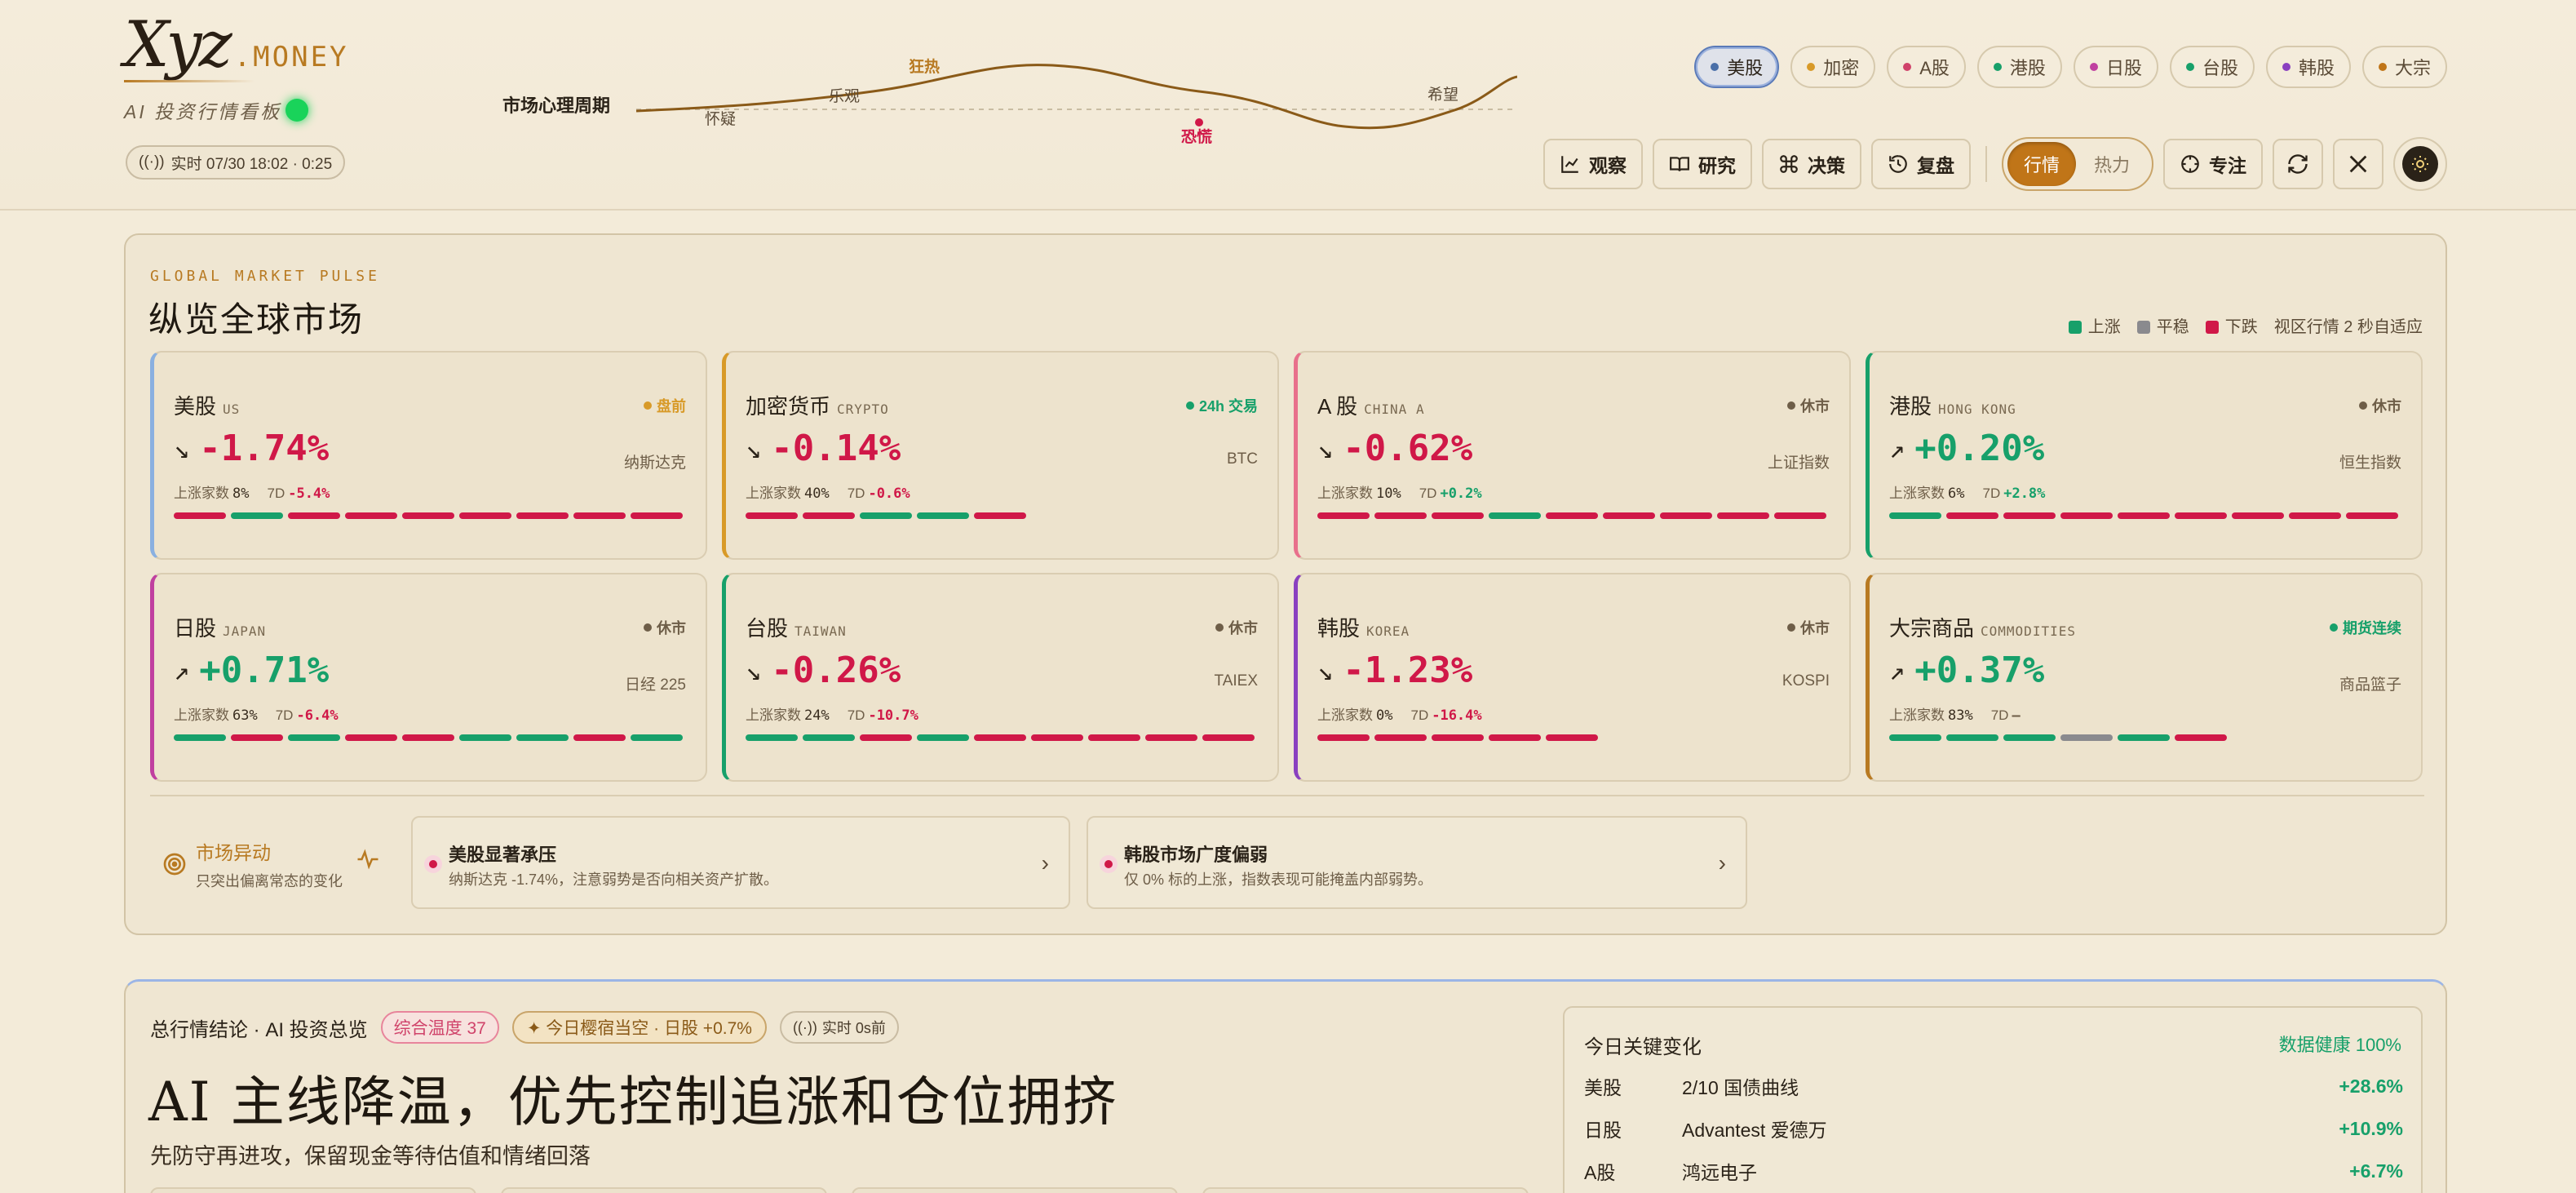  Describe the element at coordinates (639, 1027) in the screenshot. I see `daily-star-badge: ✦ 今日樱宿当空 · 日股 +0.7%` at that location.